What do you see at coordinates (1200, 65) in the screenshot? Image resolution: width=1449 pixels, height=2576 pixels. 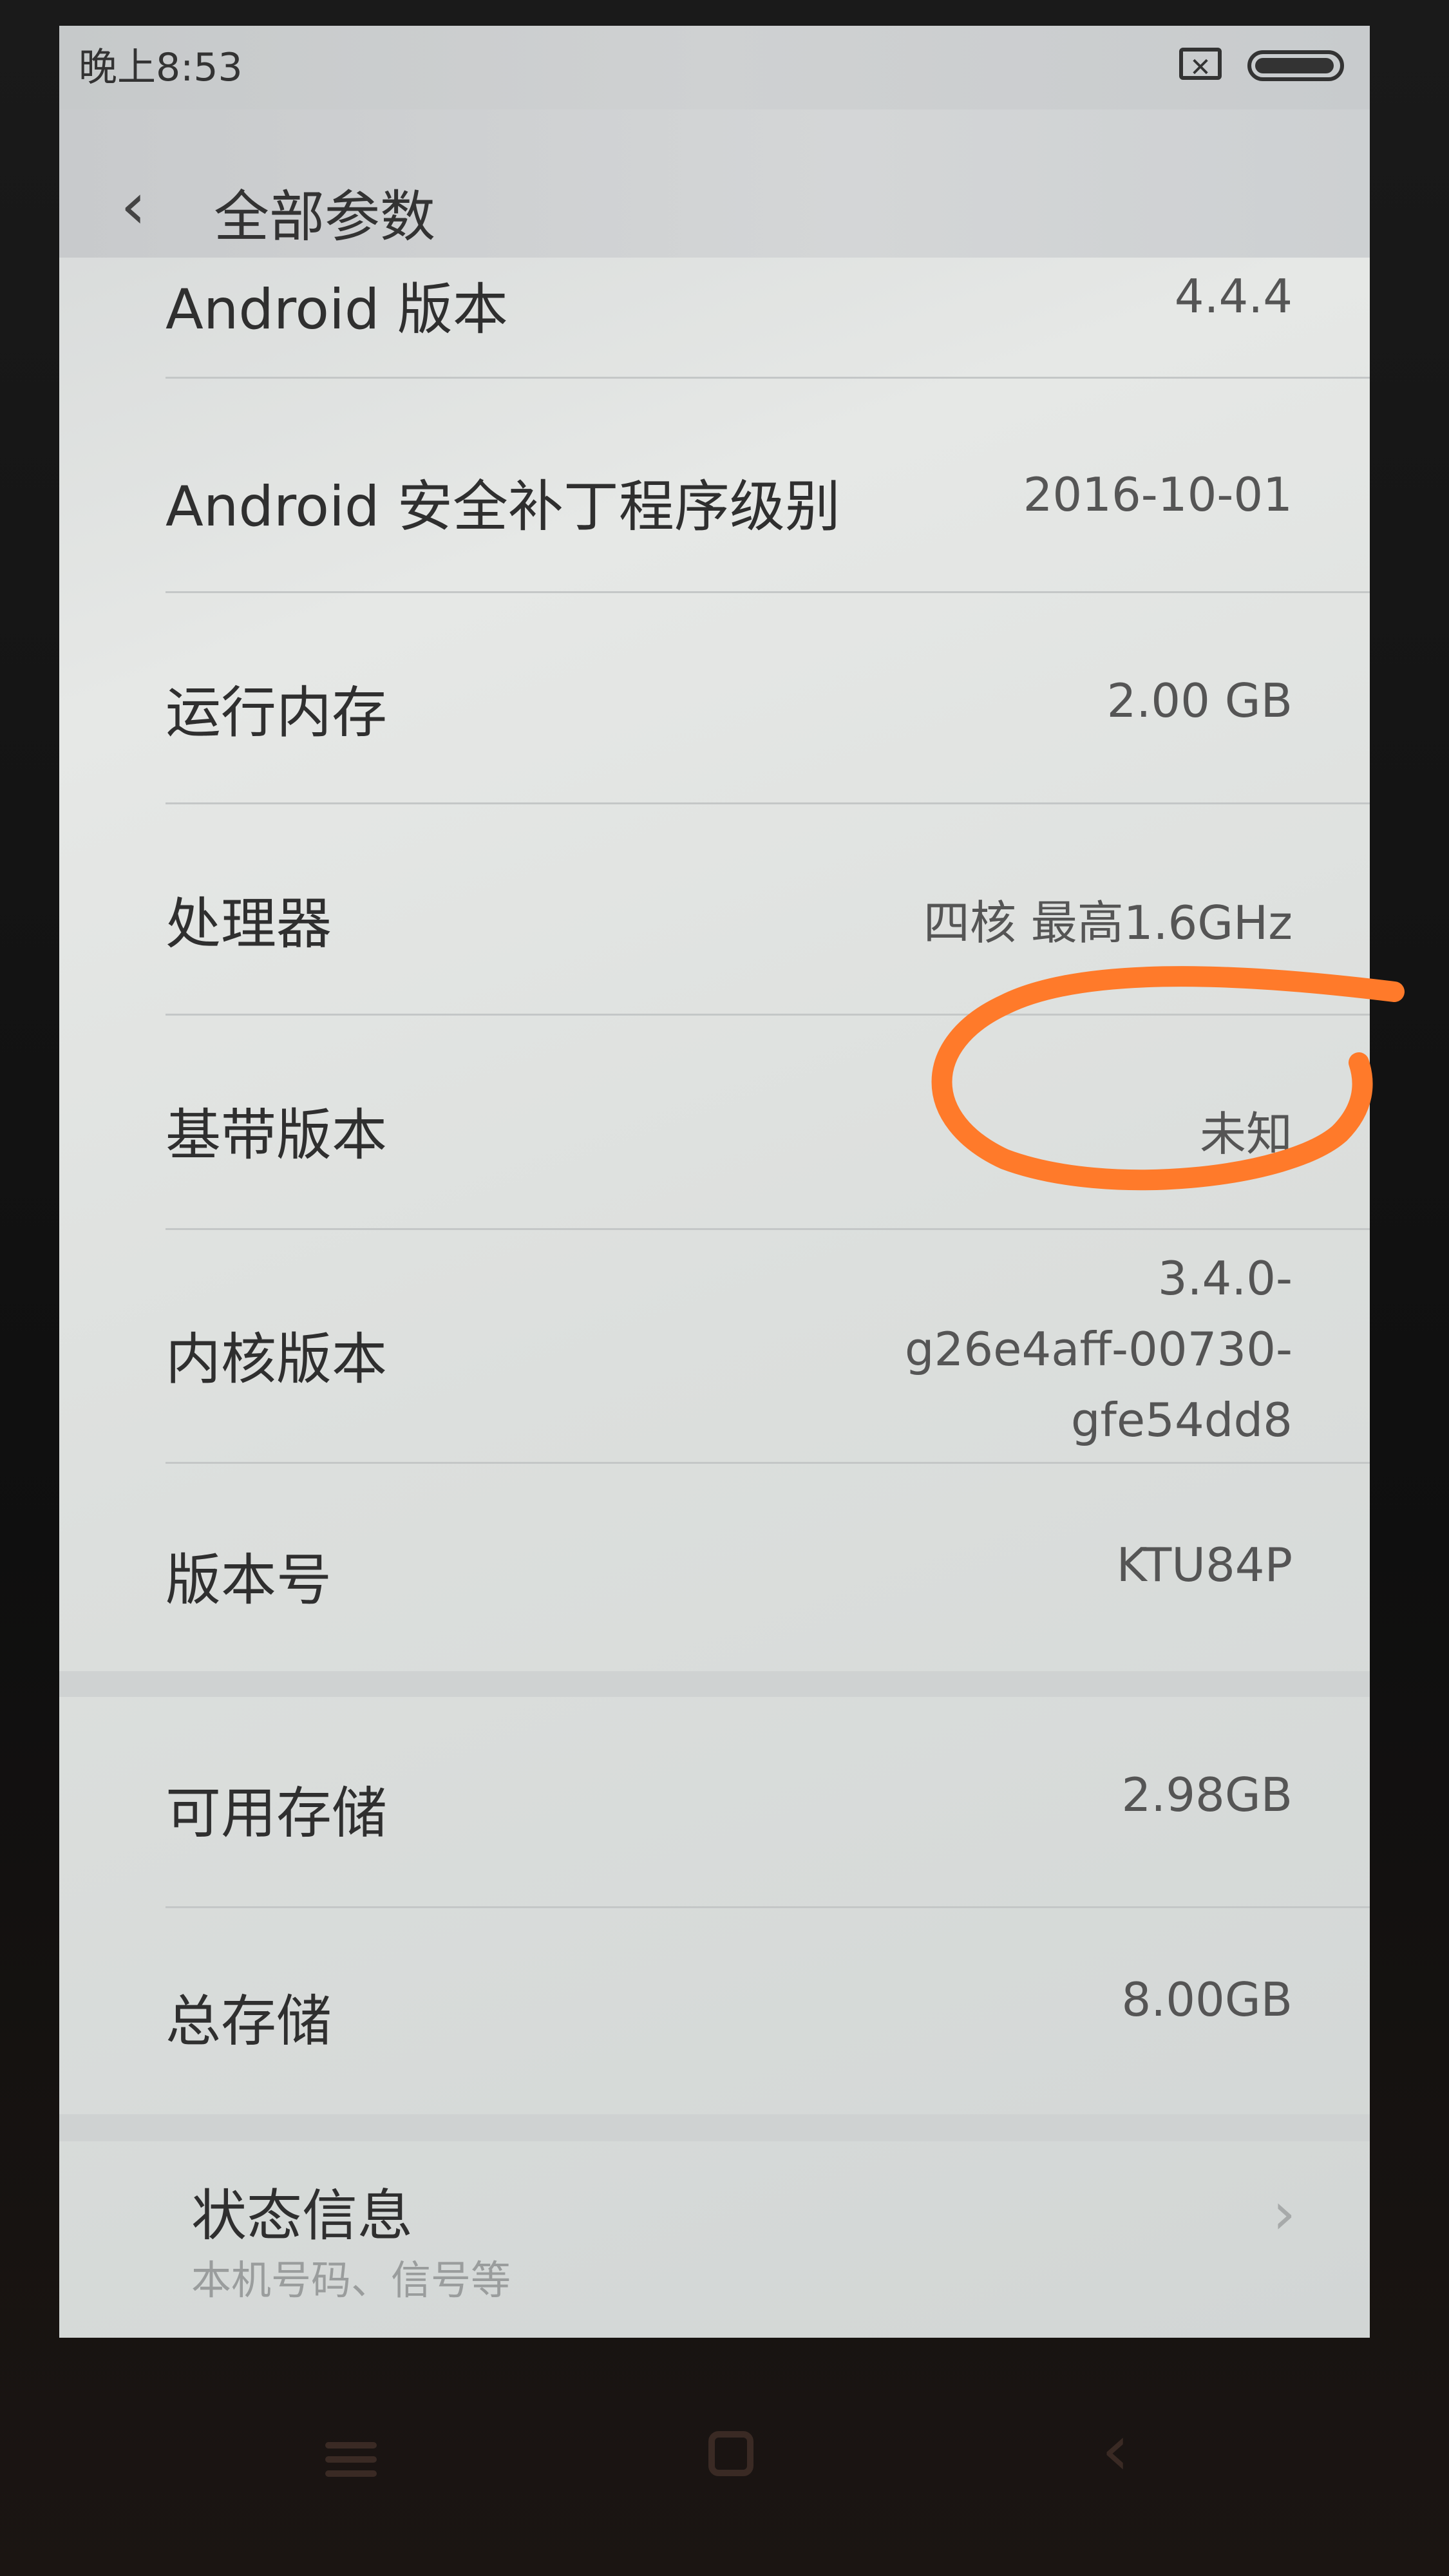 I see `sim-card-icon: ✕` at bounding box center [1200, 65].